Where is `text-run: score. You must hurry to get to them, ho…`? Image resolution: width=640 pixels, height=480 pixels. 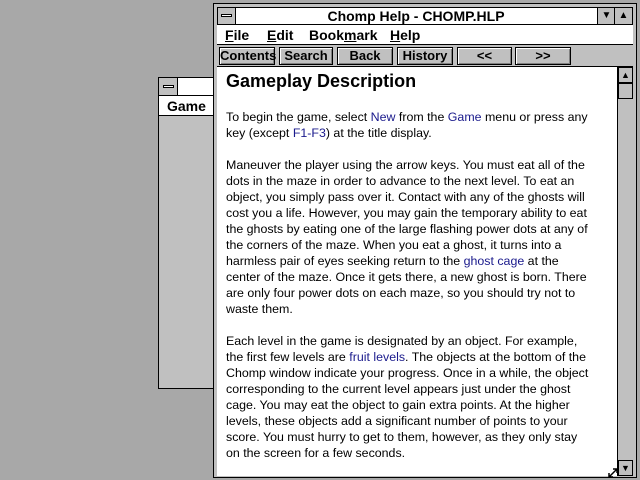
text-run: score. You must hurry to get to them, ho… is located at coordinates (402, 437).